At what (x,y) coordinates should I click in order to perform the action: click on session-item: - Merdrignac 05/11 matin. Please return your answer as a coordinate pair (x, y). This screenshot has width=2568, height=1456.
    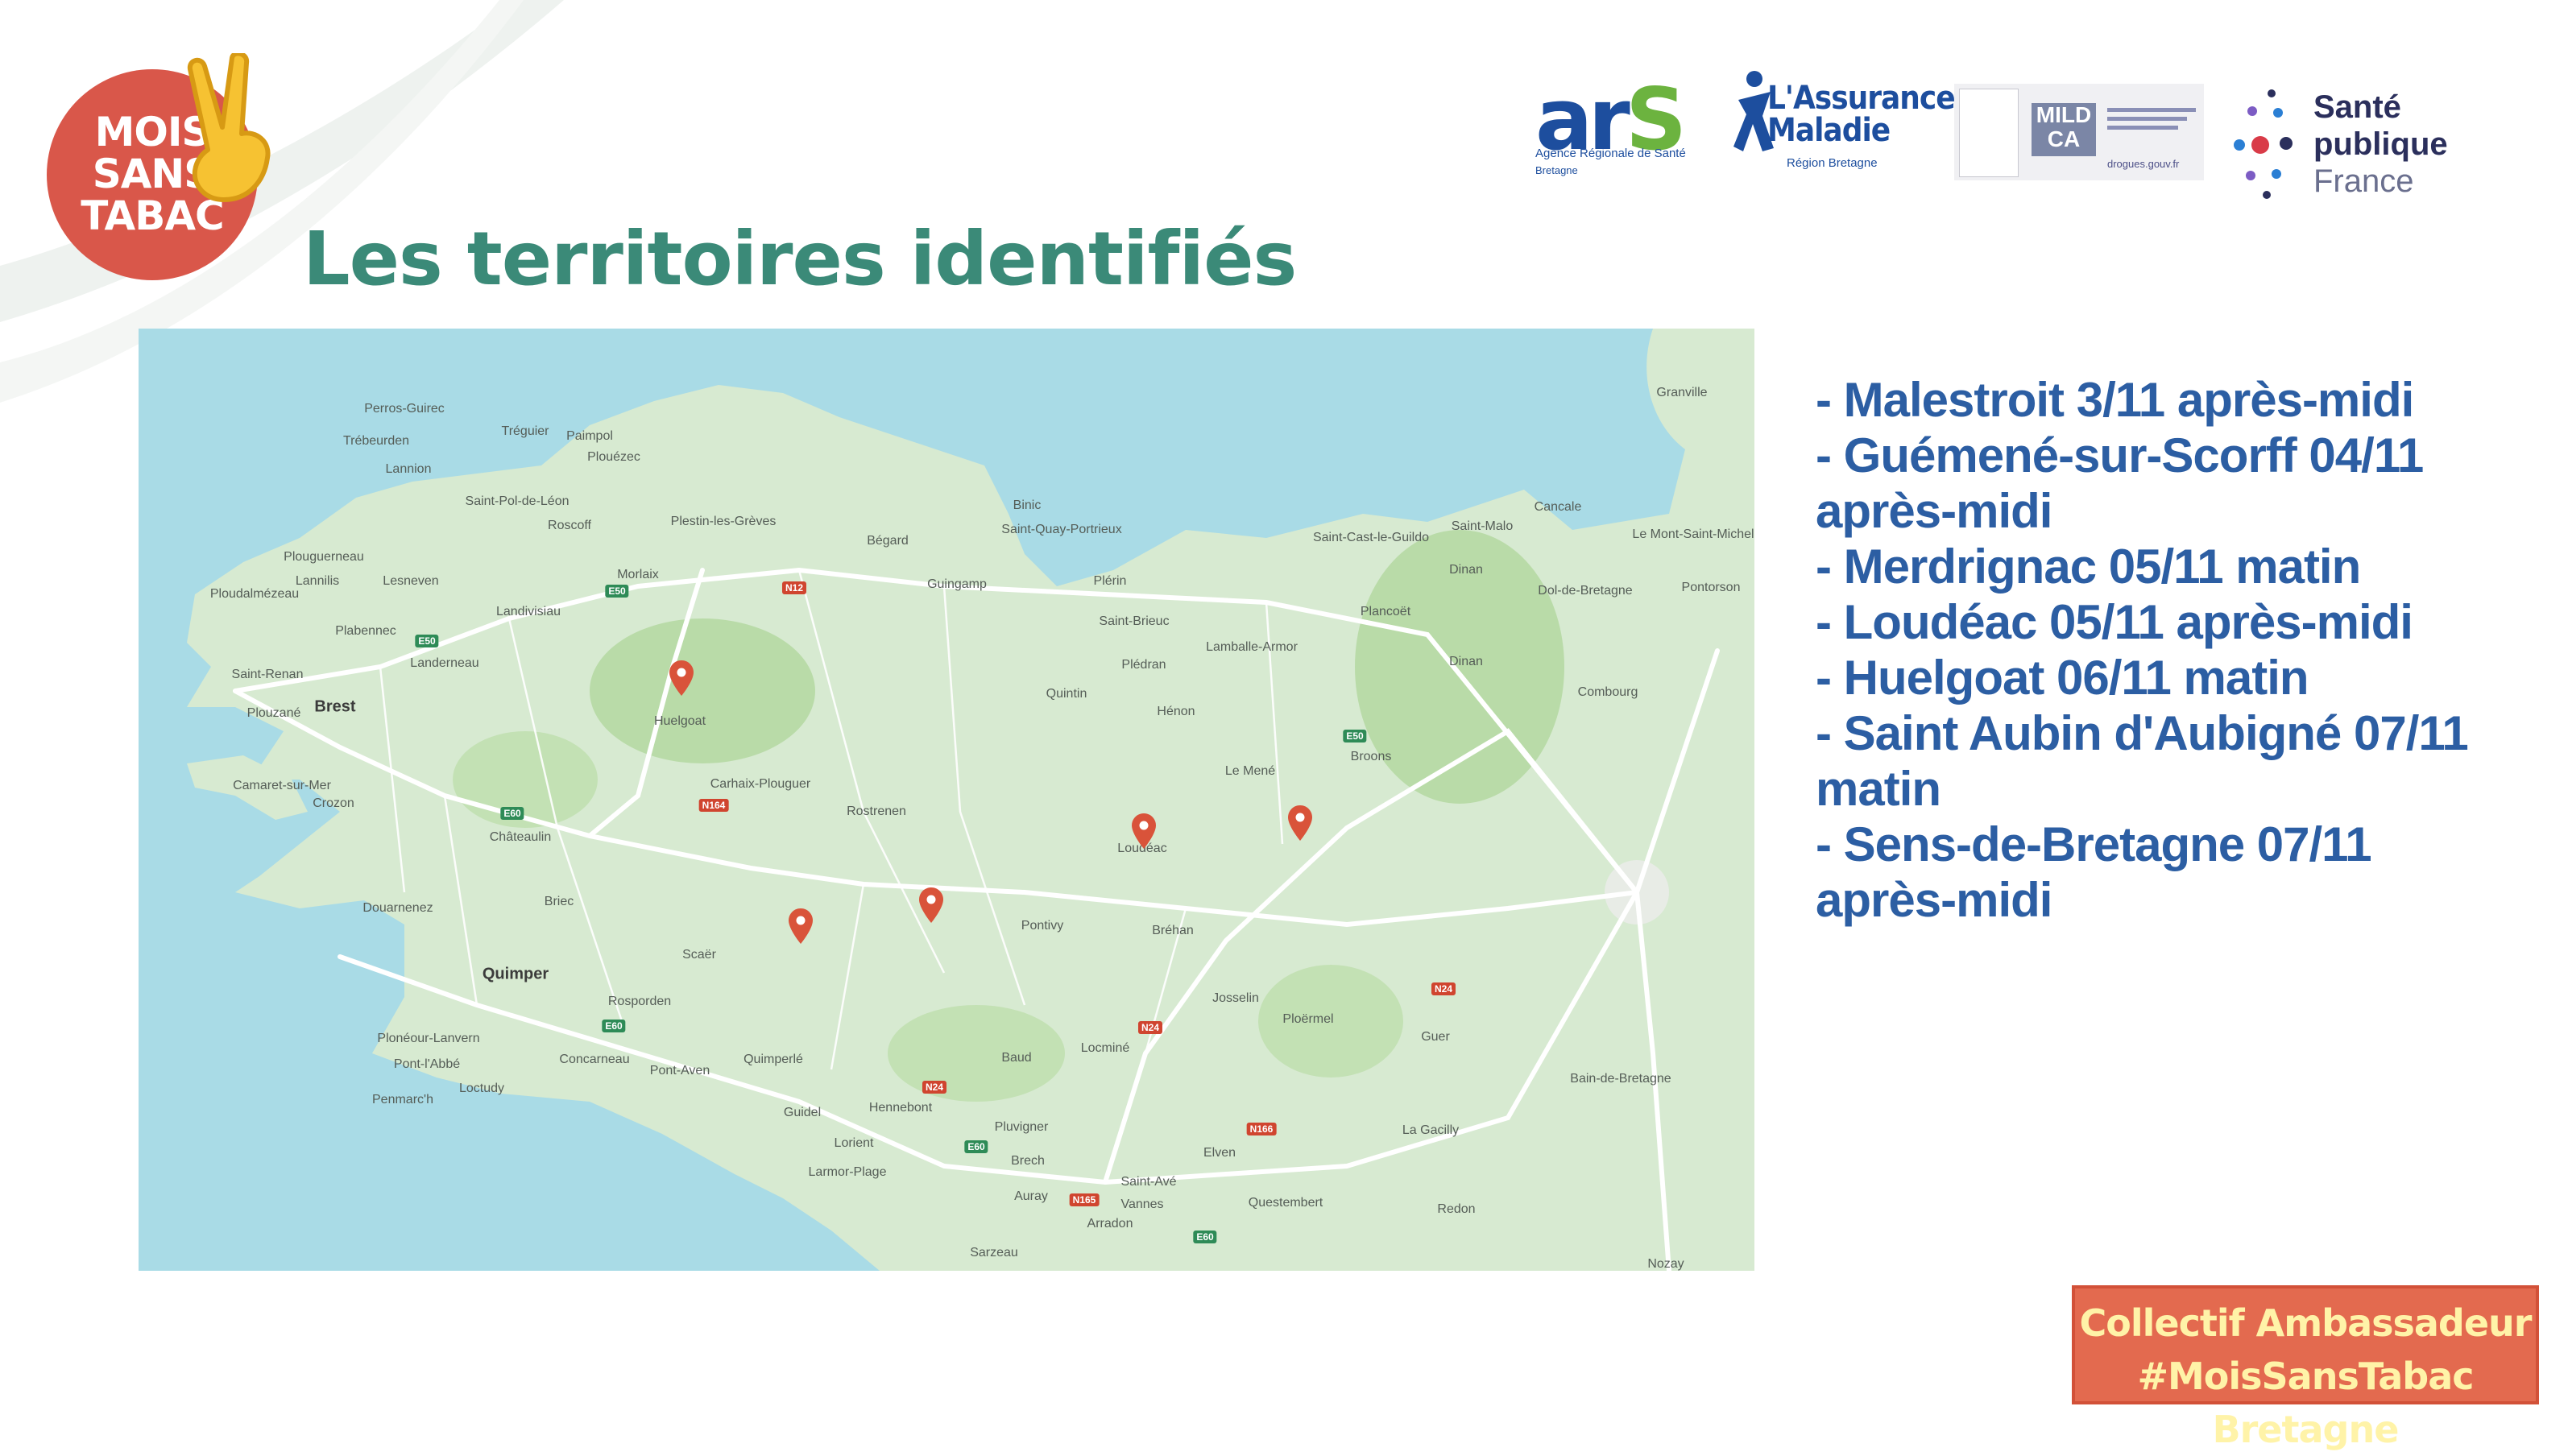
    Looking at the image, I should click on (2088, 567).